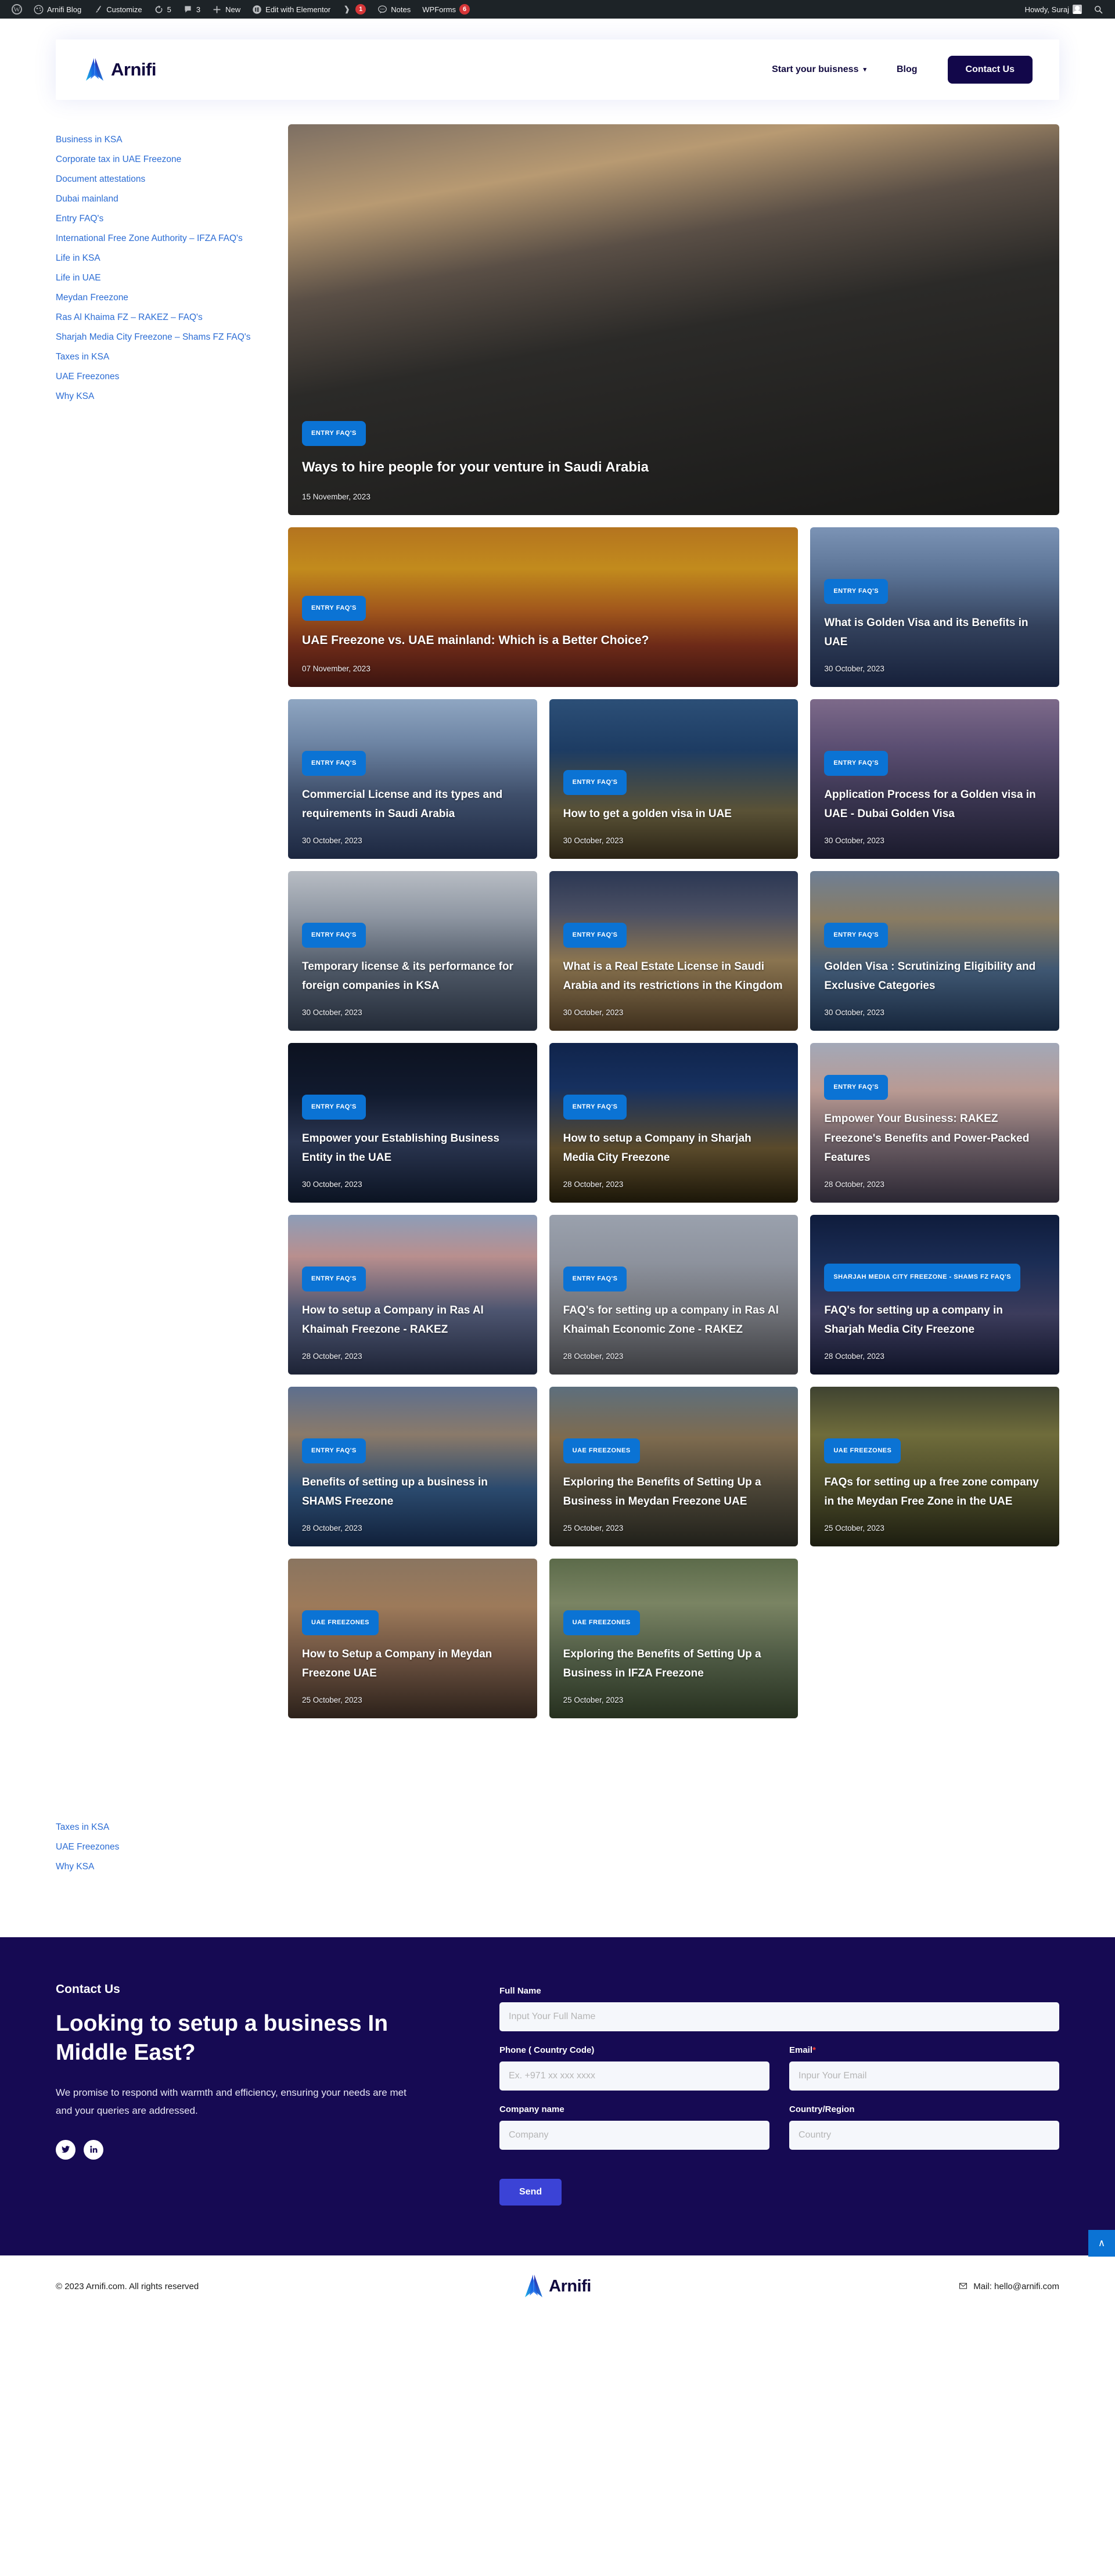  What do you see at coordinates (191, 9) in the screenshot?
I see `comments-menu: 3` at bounding box center [191, 9].